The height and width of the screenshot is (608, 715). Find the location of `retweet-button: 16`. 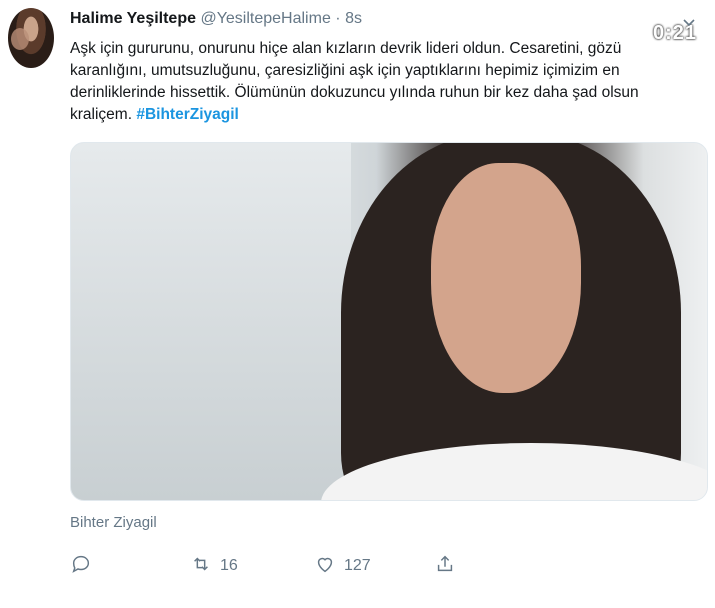

retweet-button: 16 is located at coordinates (214, 566).